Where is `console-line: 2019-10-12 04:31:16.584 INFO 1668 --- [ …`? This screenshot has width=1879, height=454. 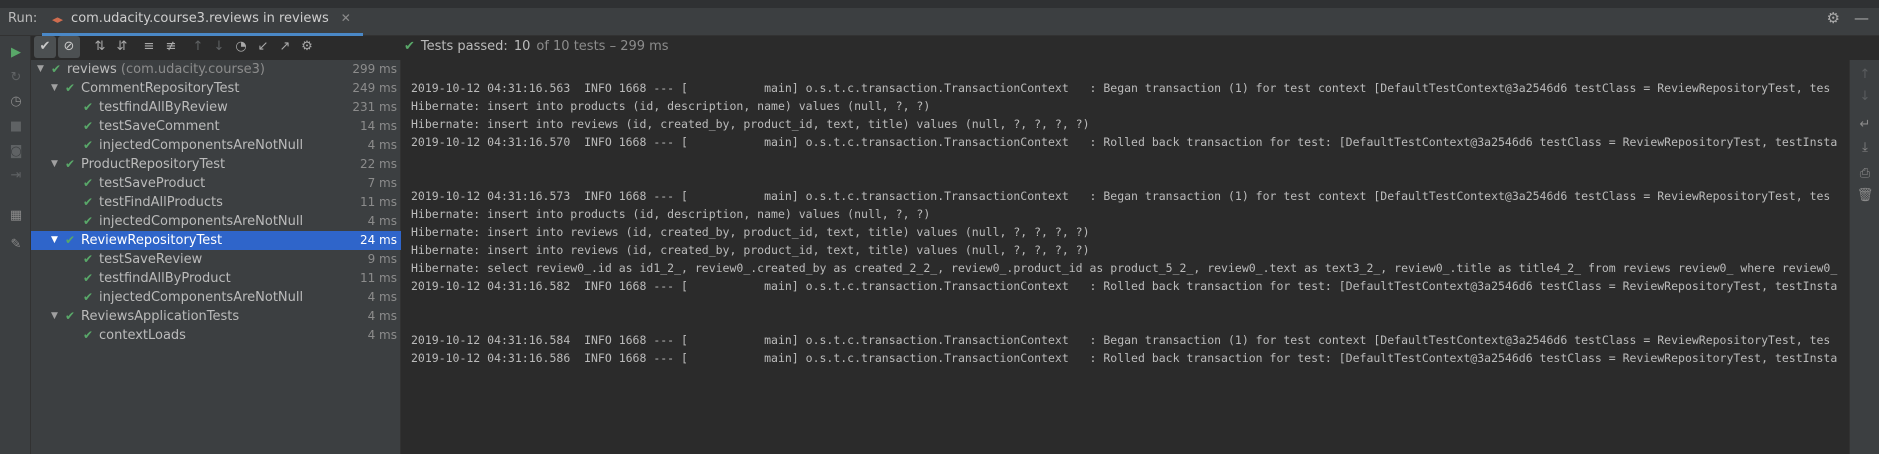
console-line: 2019-10-12 04:31:16.584 INFO 1668 --- [ … is located at coordinates (1121, 340).